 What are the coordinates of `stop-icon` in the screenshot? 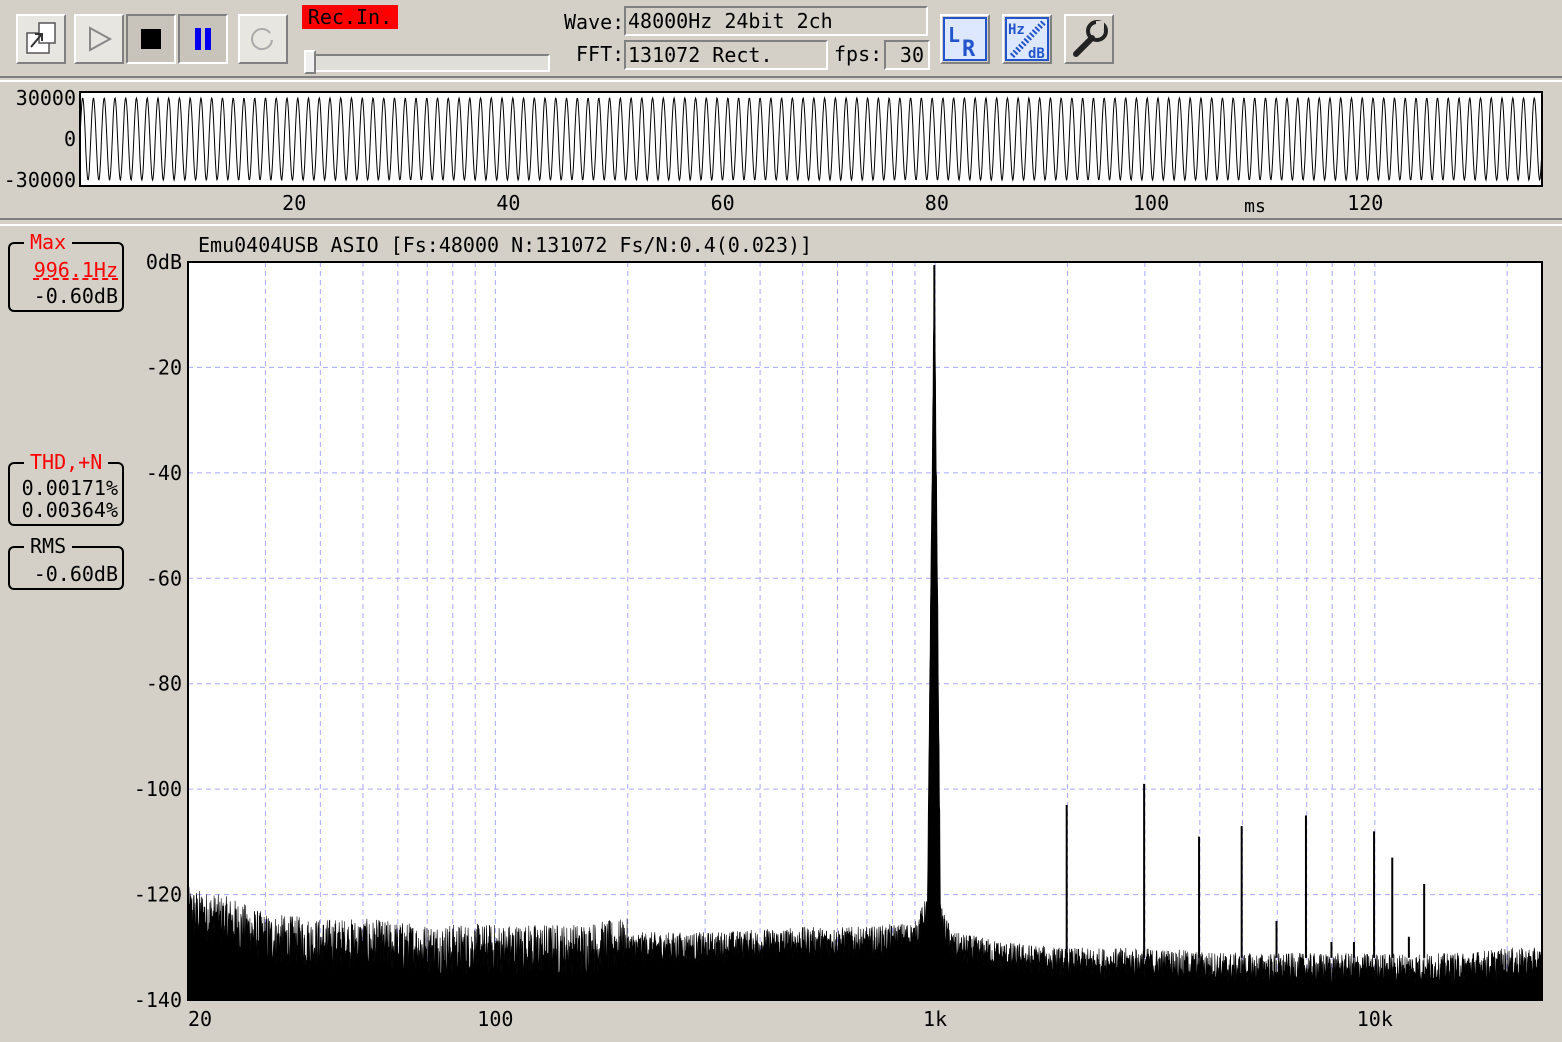 It's located at (151, 39).